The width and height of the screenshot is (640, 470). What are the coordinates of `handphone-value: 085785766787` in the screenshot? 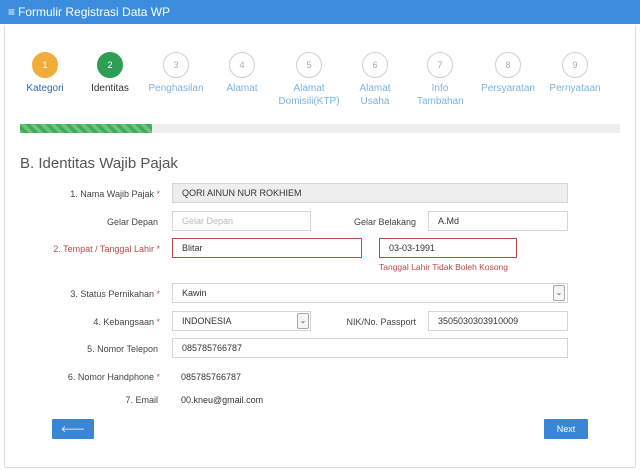 It's located at (211, 377).